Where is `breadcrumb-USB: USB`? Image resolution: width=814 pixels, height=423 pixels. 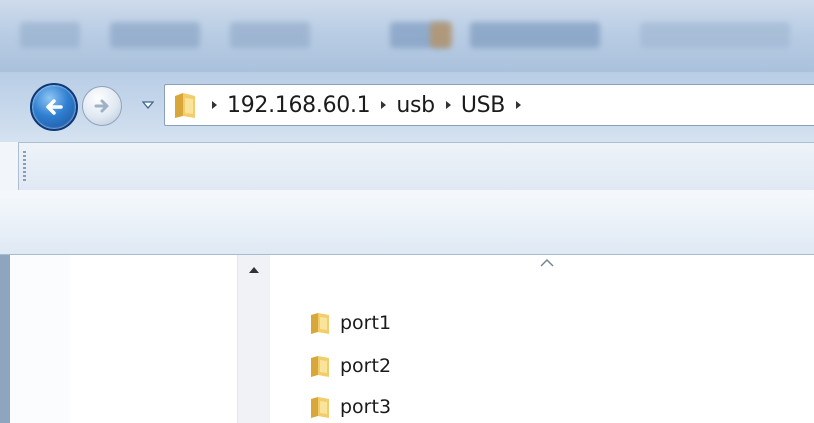 breadcrumb-USB: USB is located at coordinates (483, 105).